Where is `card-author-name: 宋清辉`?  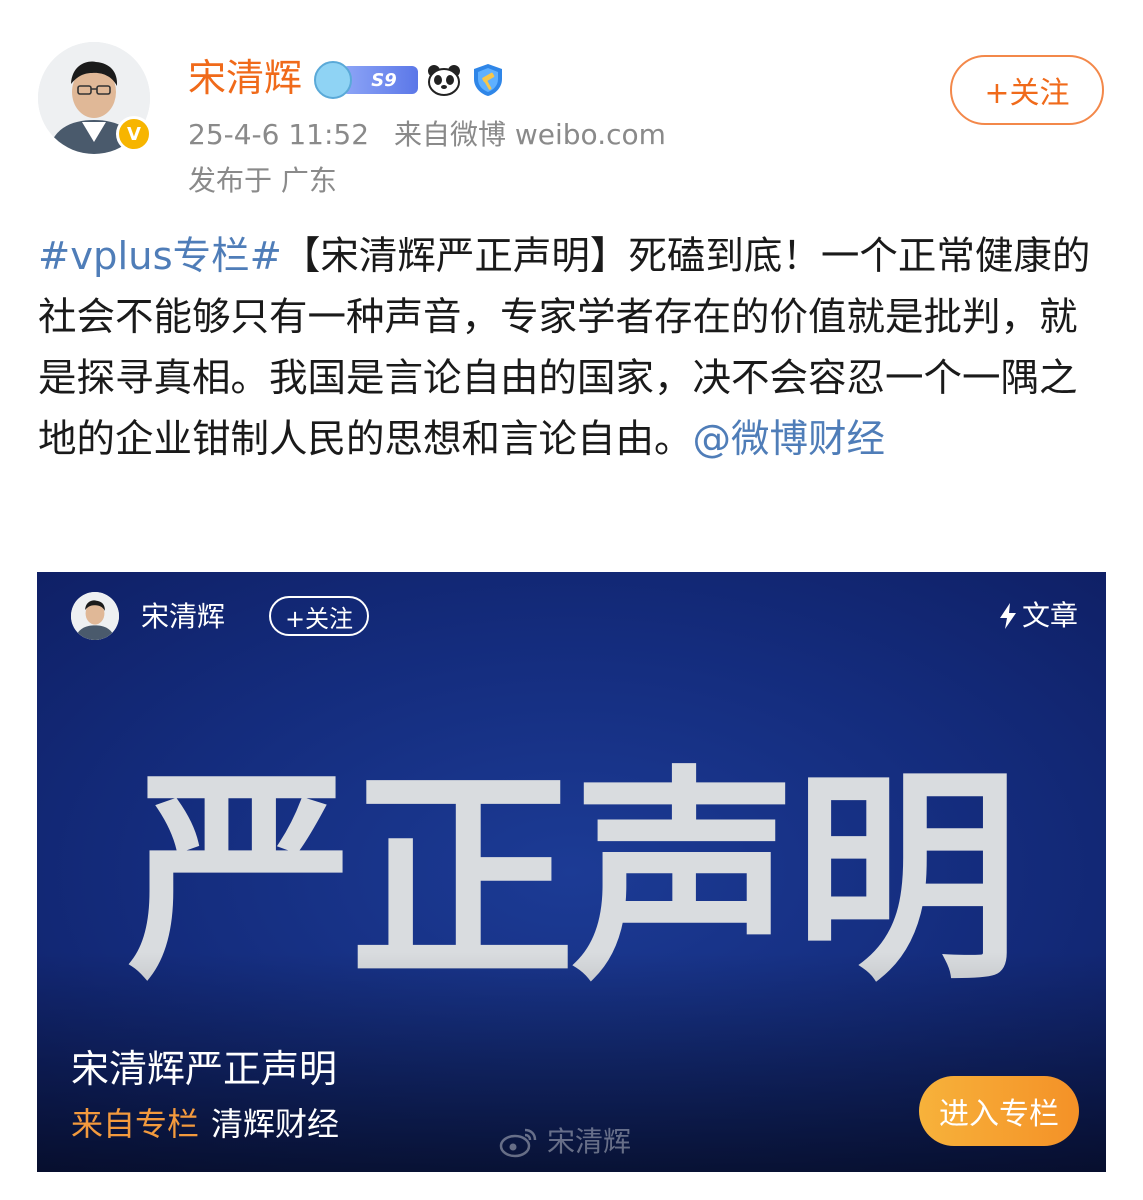
card-author-name: 宋清辉 is located at coordinates (183, 617).